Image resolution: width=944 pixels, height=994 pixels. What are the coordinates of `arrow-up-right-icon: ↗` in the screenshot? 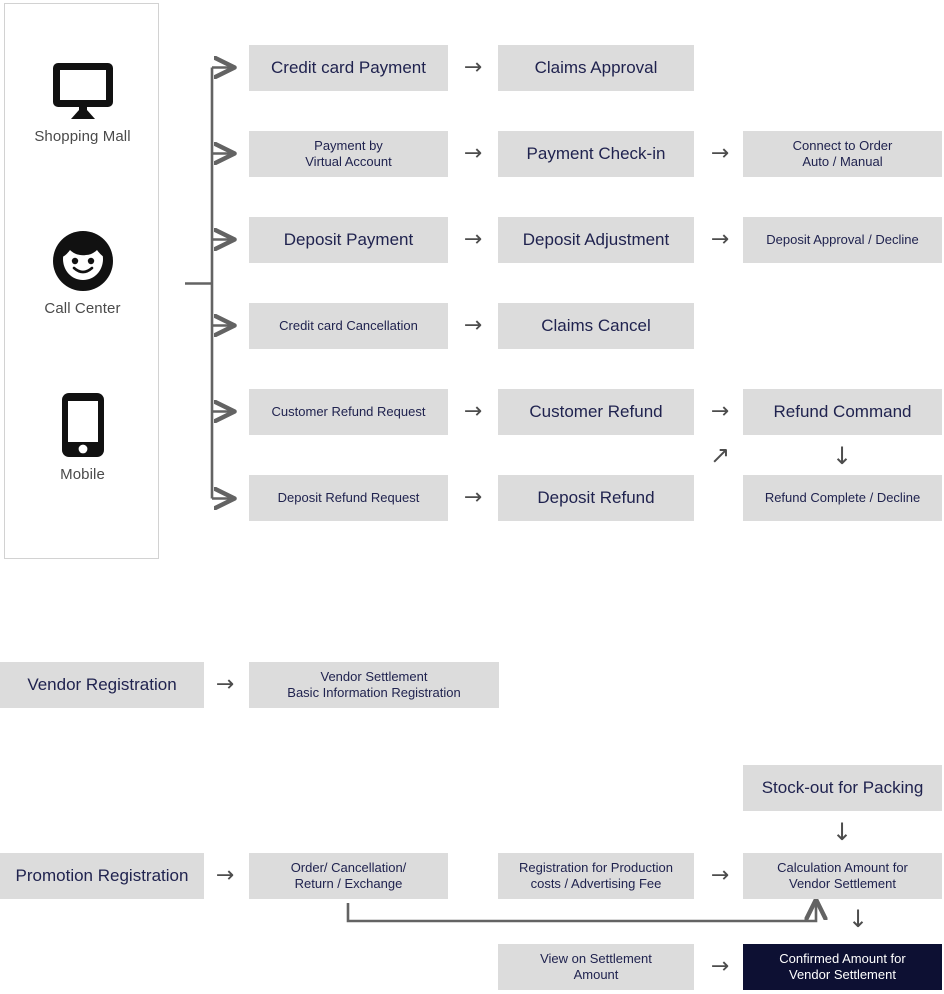 It's located at (720, 455).